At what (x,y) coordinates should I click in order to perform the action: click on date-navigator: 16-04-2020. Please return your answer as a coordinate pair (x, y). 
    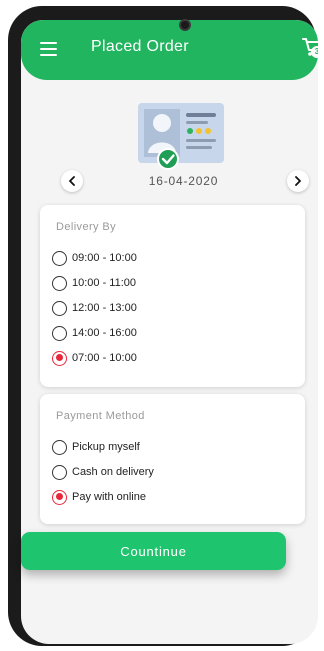
    Looking at the image, I should click on (183, 182).